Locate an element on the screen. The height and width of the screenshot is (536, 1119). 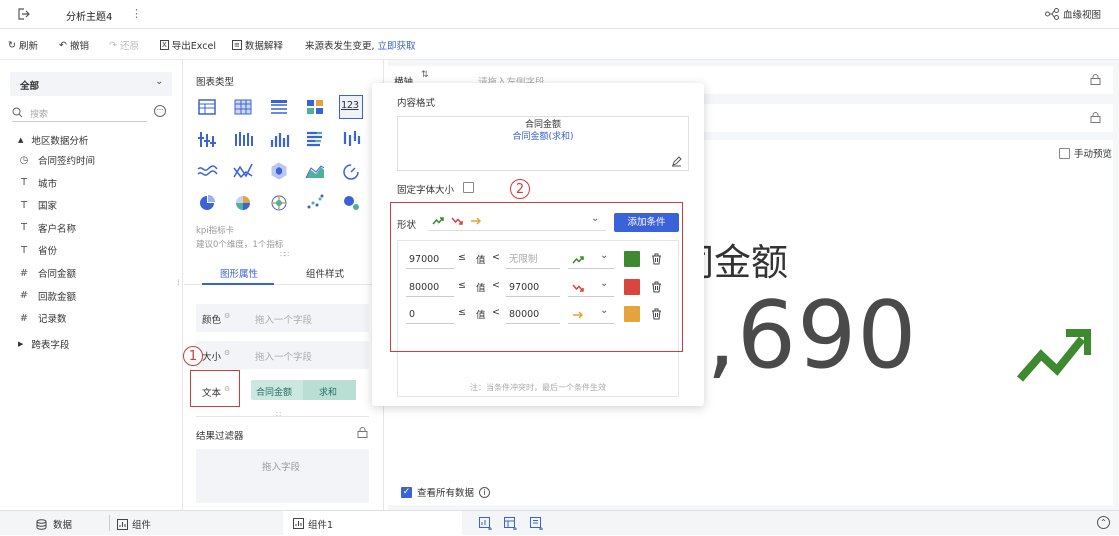
field-item: ◷ 合同签约时间 is located at coordinates (56, 160).